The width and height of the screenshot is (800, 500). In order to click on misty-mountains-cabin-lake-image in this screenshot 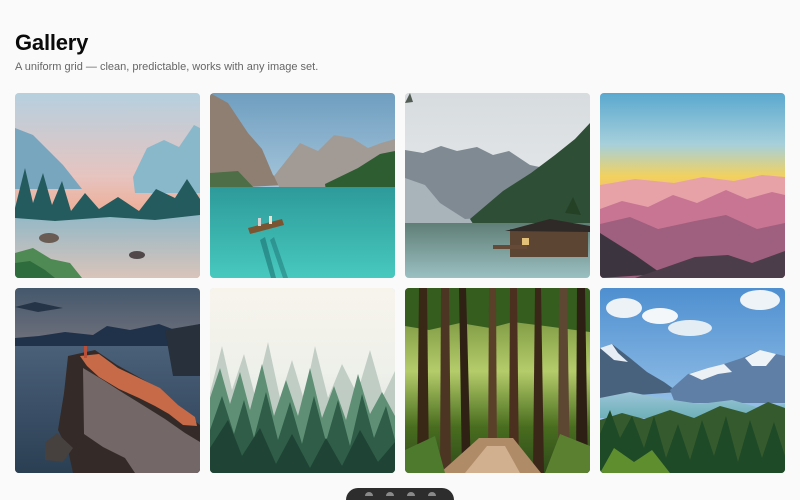, I will do `click(497, 185)`.